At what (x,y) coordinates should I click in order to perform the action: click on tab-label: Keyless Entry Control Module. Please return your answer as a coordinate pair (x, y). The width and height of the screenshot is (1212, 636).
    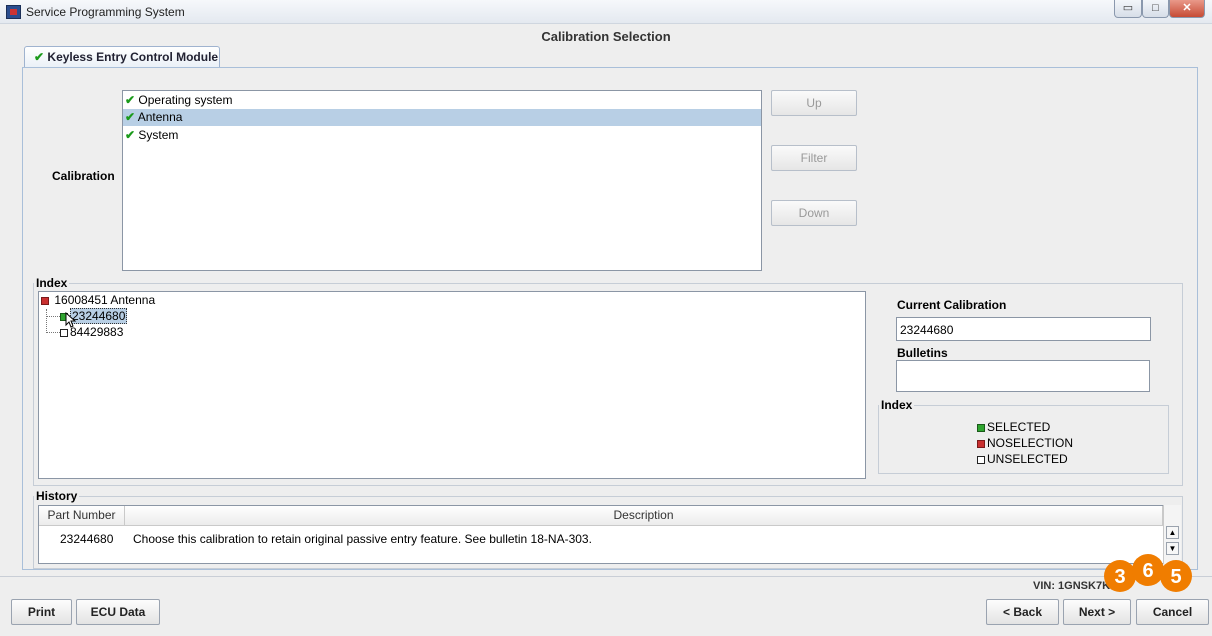
    Looking at the image, I should click on (133, 57).